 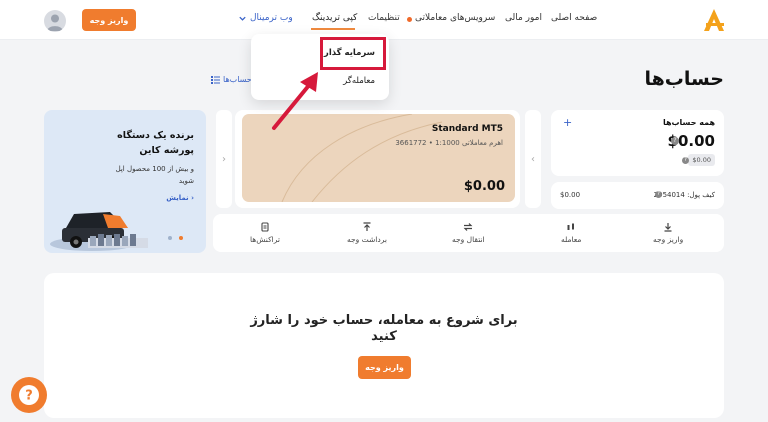 I want to click on promo-title-line1: برنده یک دستگاه, so click(x=155, y=135).